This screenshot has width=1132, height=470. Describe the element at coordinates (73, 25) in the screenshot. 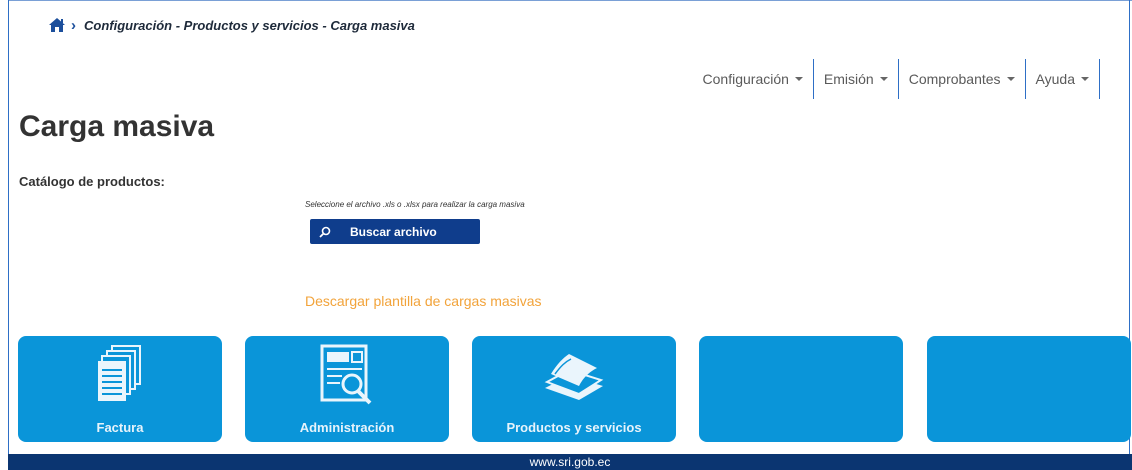

I see `chevron-right-icon: ›` at that location.